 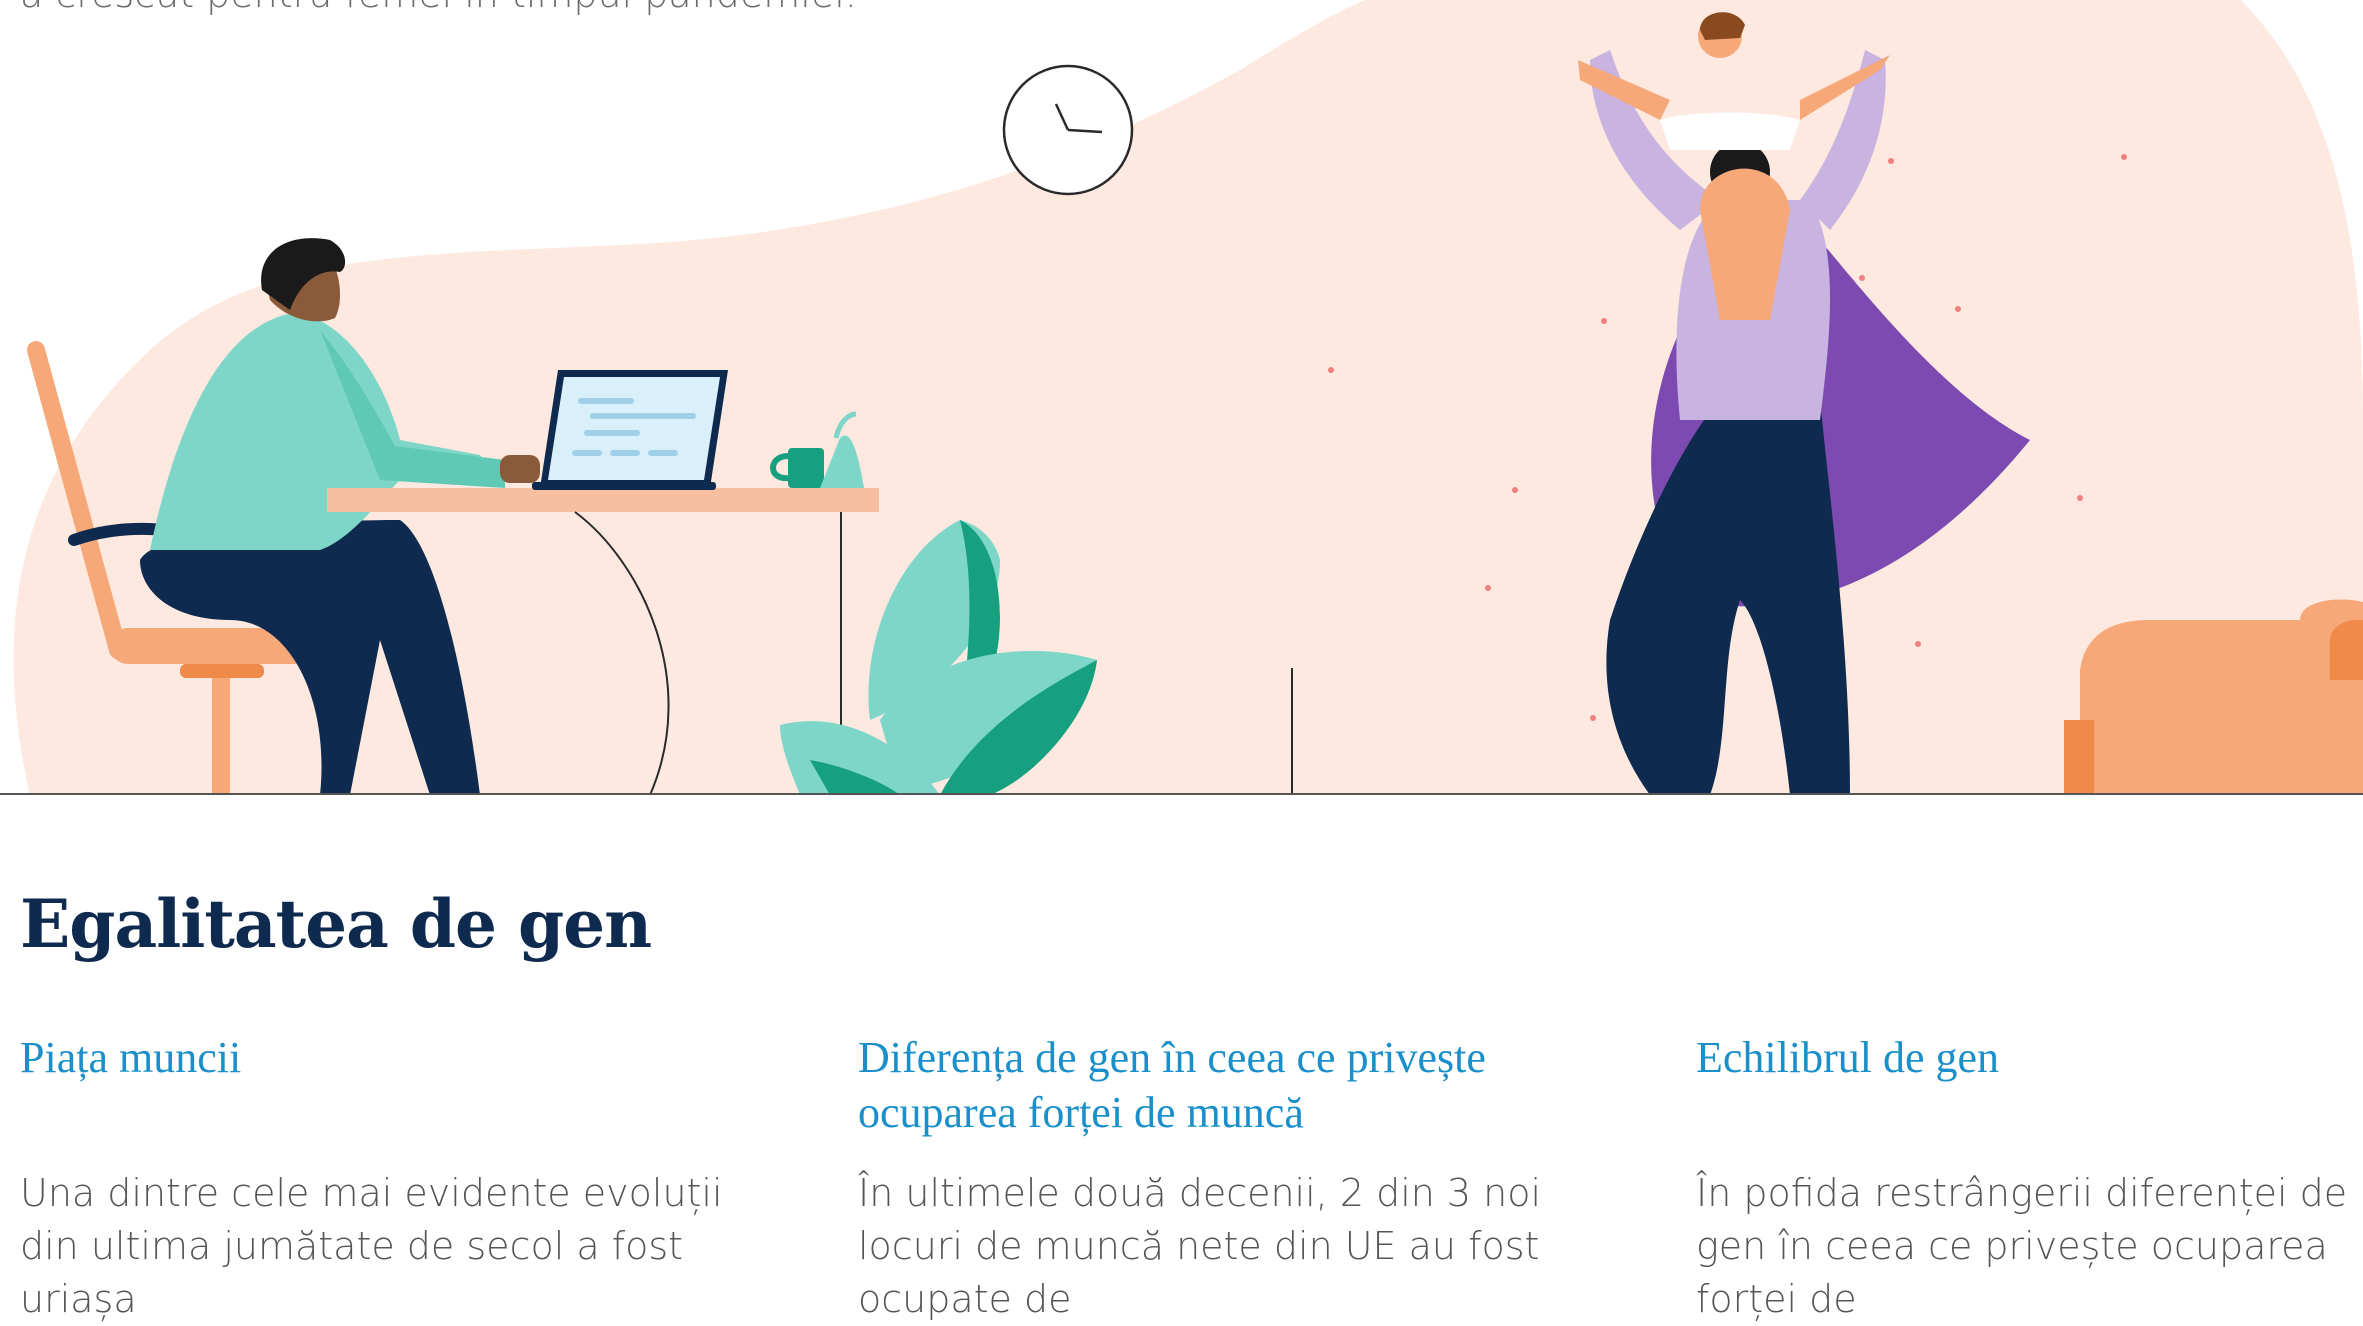 I want to click on section-title: Egalitatea de gen, so click(x=336, y=924).